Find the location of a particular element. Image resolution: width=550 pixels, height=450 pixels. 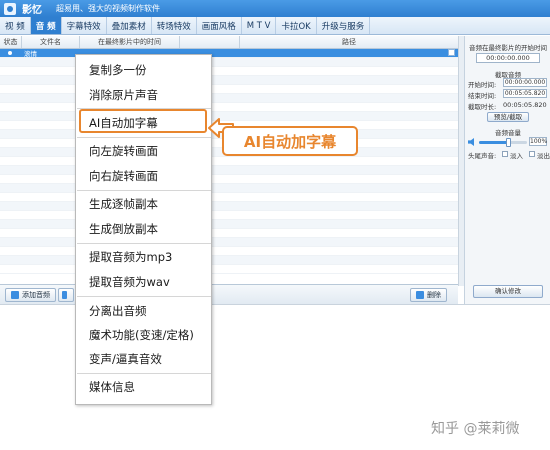

row-status-cell is located at coordinates (11, 53).